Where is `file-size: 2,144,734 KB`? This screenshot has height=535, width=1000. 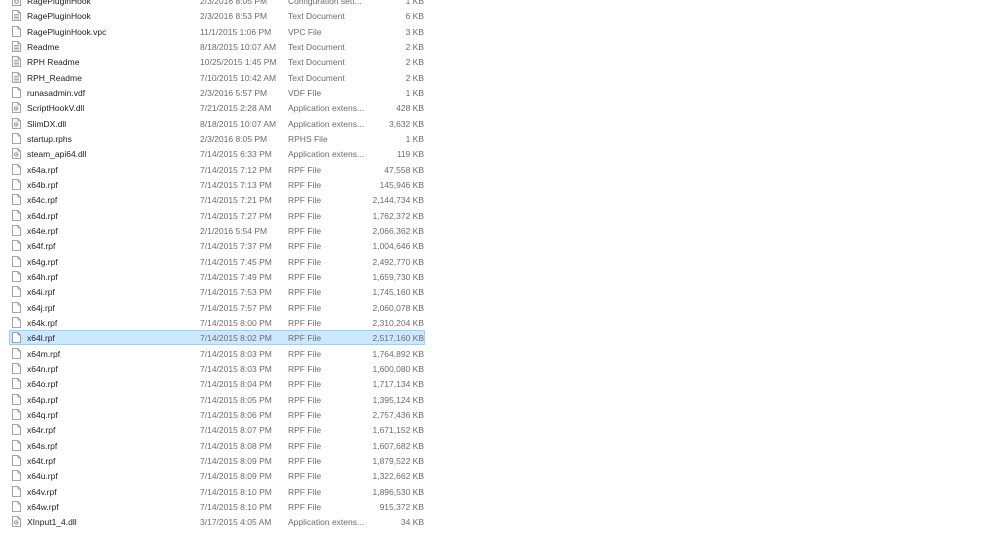 file-size: 2,144,734 KB is located at coordinates (398, 200).